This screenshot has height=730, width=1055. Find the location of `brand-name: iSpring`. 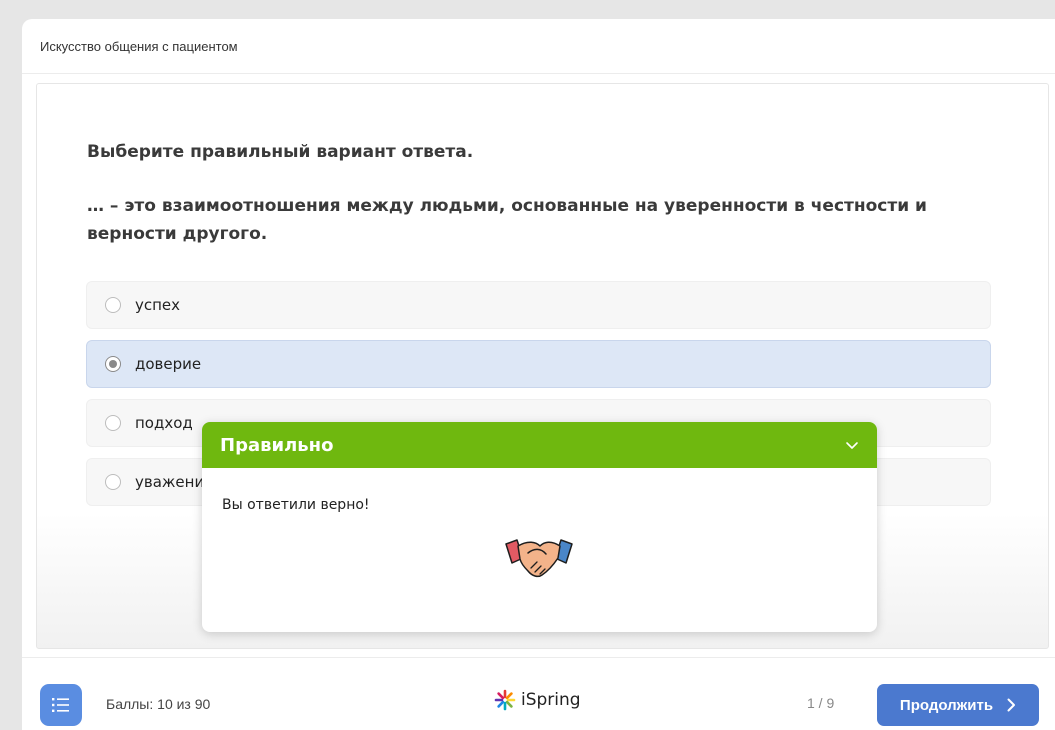

brand-name: iSpring is located at coordinates (551, 700).